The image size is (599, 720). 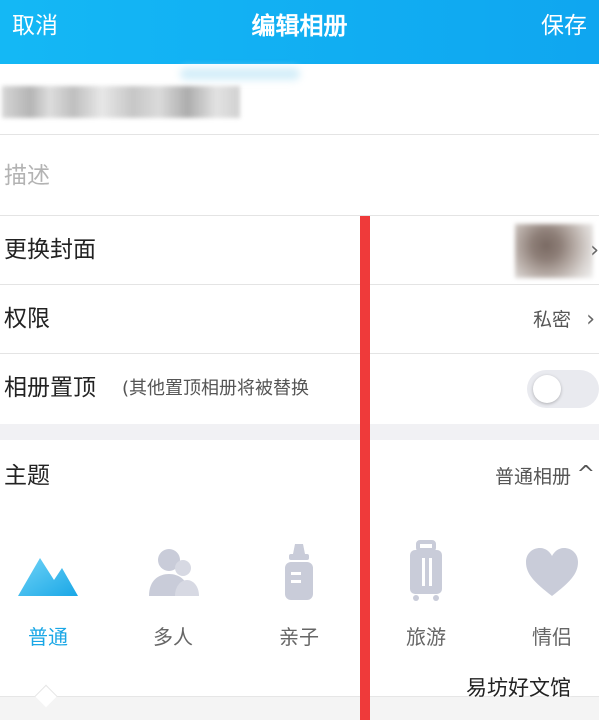 I want to click on theme-option-travel: 旅游, so click(x=426, y=600).